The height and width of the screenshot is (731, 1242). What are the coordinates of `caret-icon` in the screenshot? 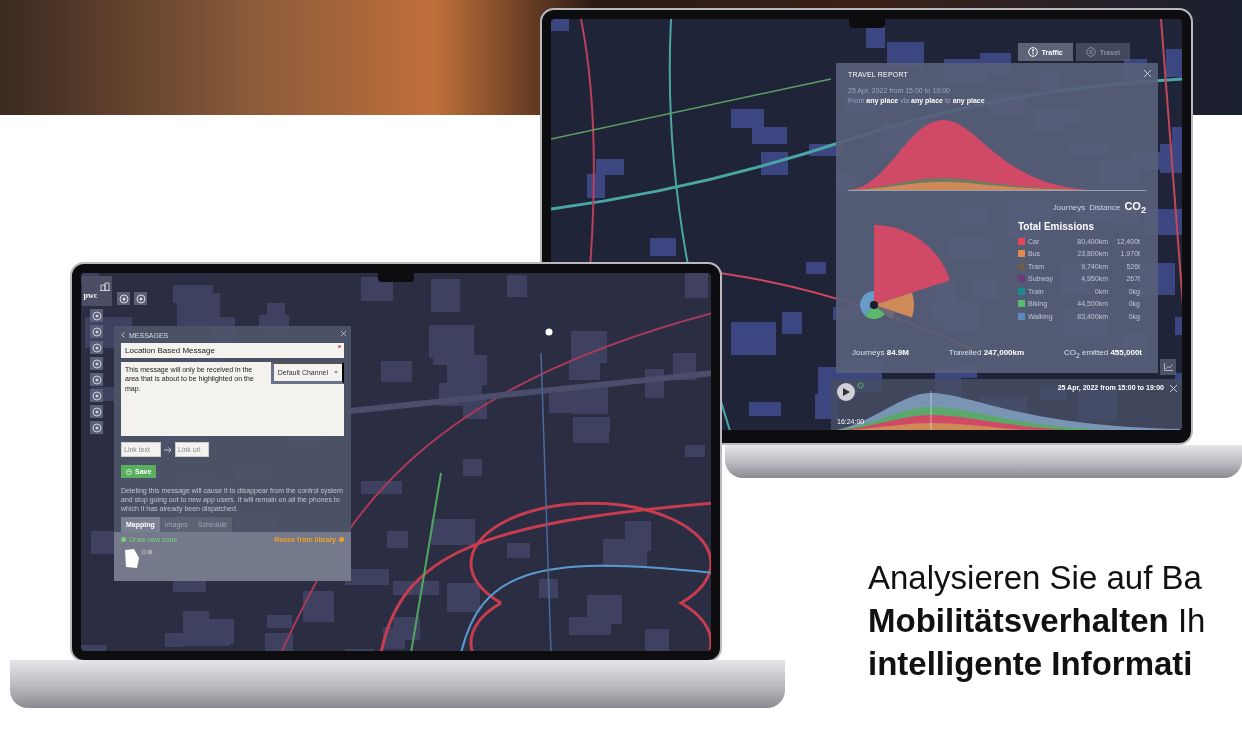 It's located at (336, 372).